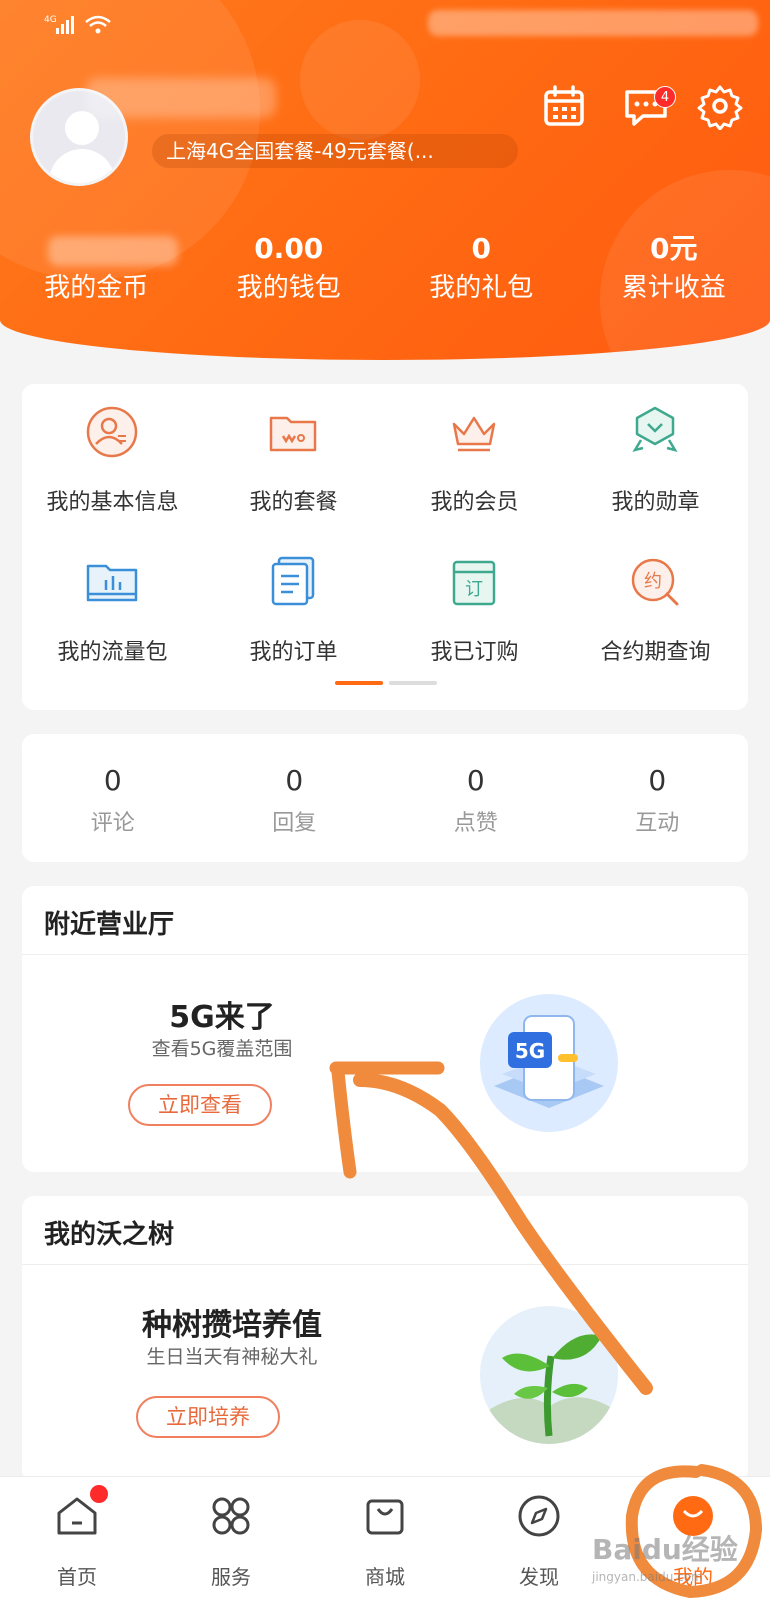 Image resolution: width=770 pixels, height=1599 pixels. I want to click on stat-label: 我的金币, so click(96, 288).